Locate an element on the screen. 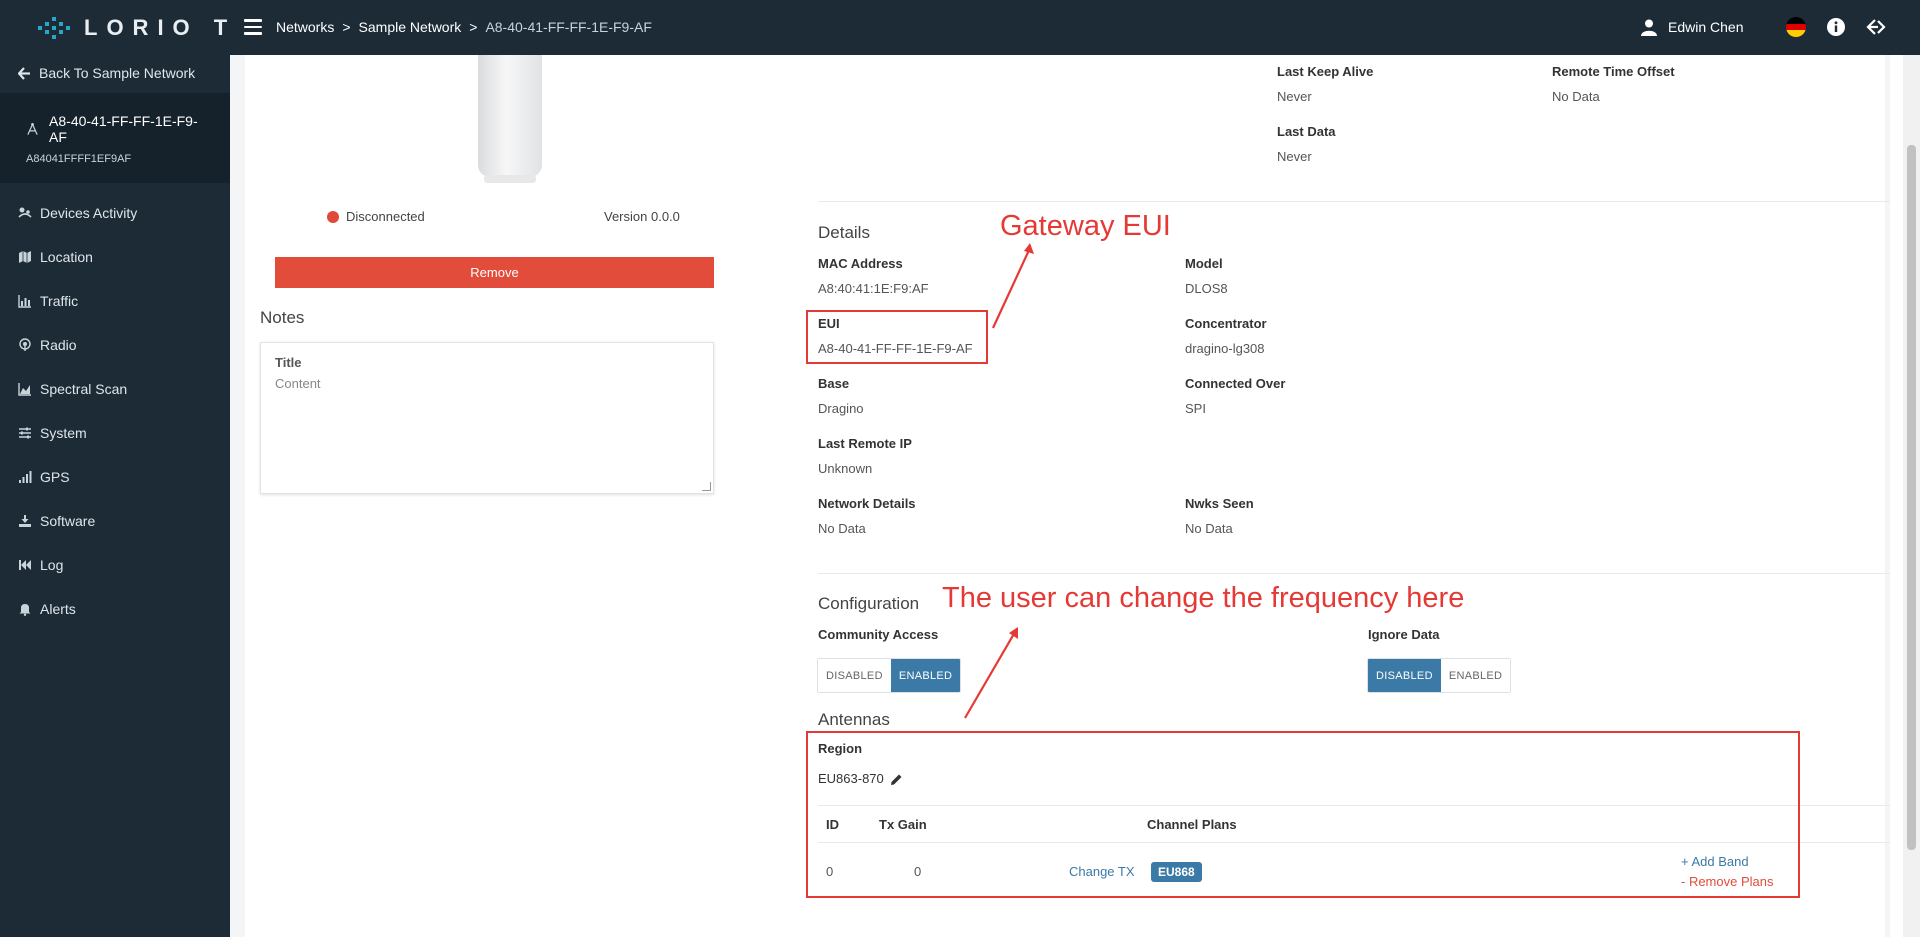 The width and height of the screenshot is (1920, 937). scrollbar-thumb is located at coordinates (1911, 497).